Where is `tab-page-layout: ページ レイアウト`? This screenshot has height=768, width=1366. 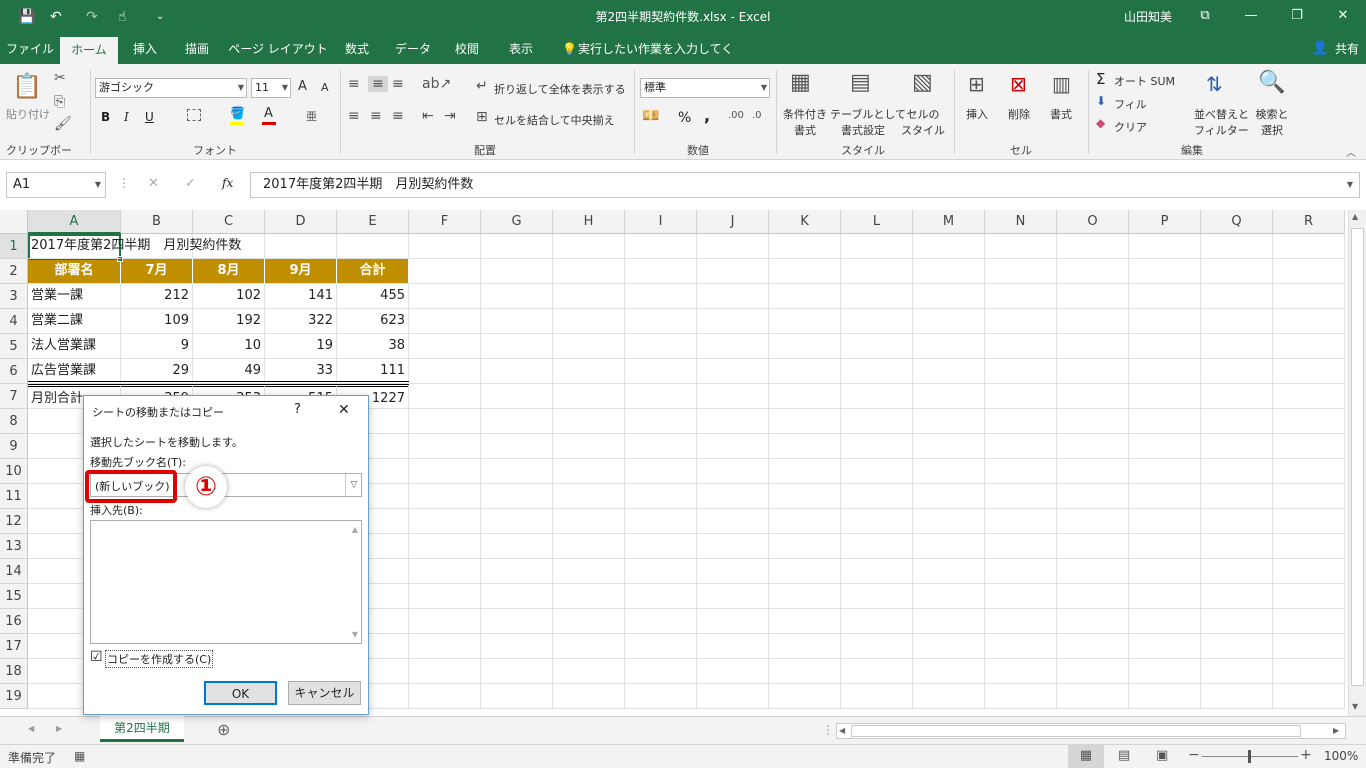
tab-page-layout: ページ レイアウト is located at coordinates (278, 49).